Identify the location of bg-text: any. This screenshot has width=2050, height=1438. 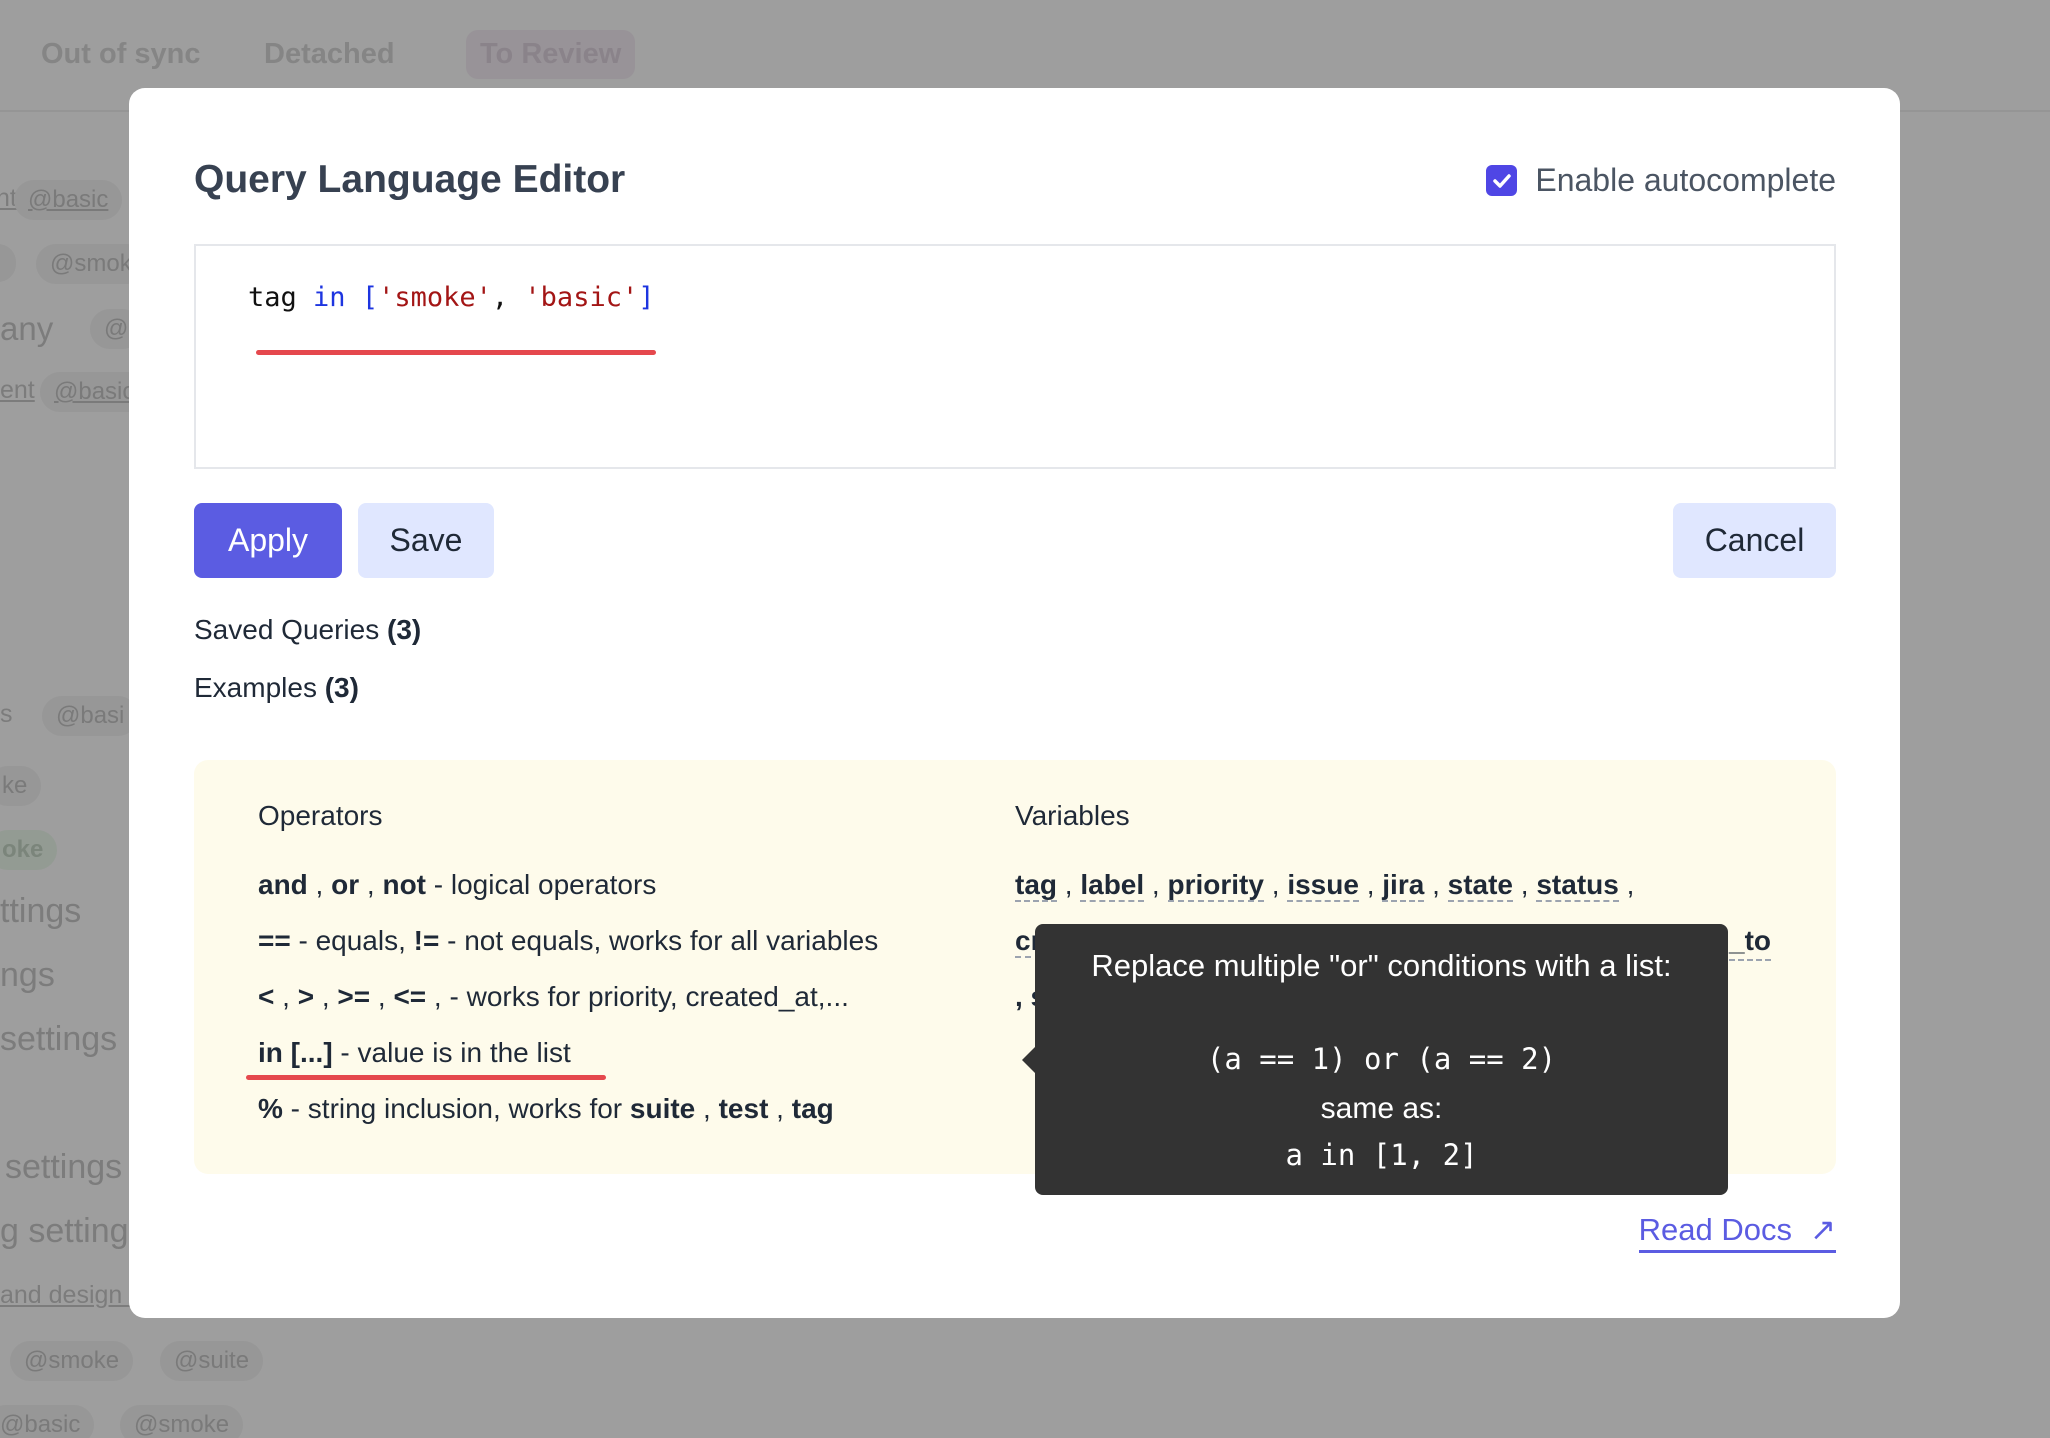
(27, 328).